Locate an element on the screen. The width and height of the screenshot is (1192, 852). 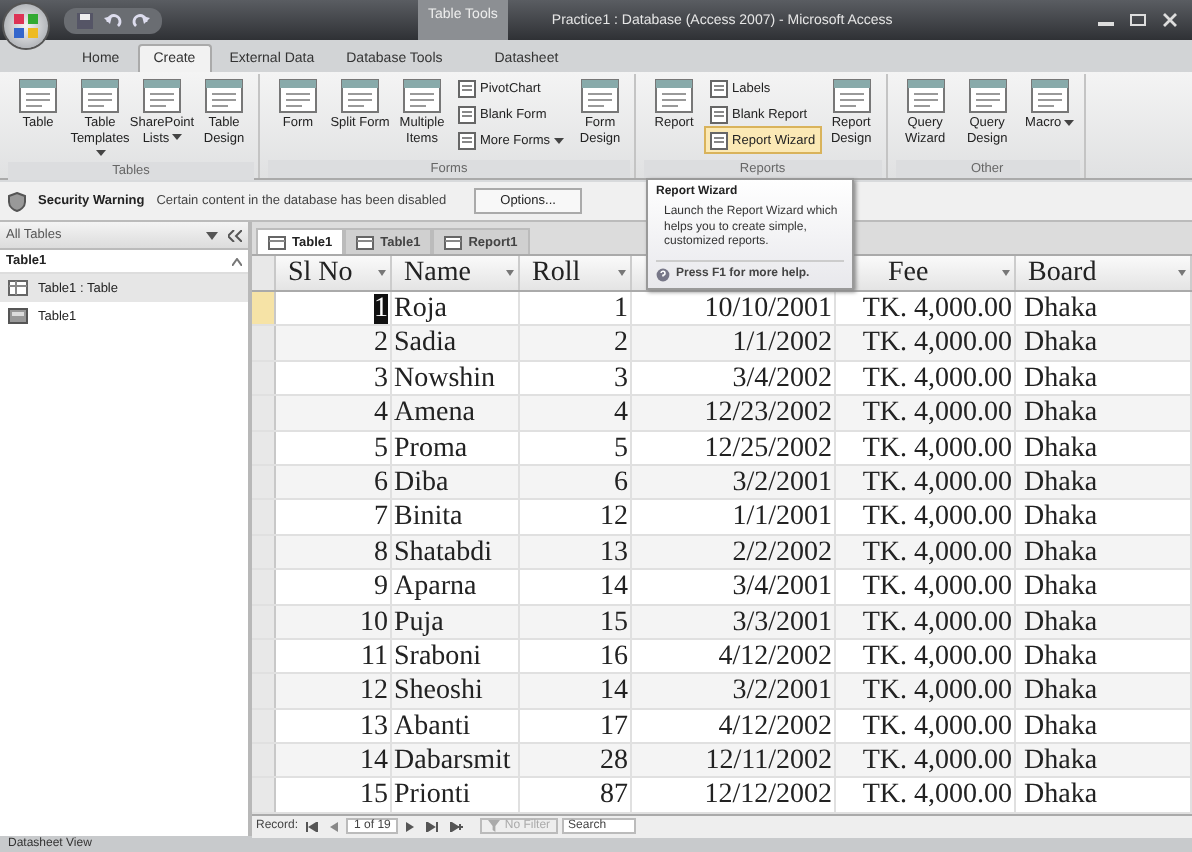
new-record-icon is located at coordinates (457, 826).